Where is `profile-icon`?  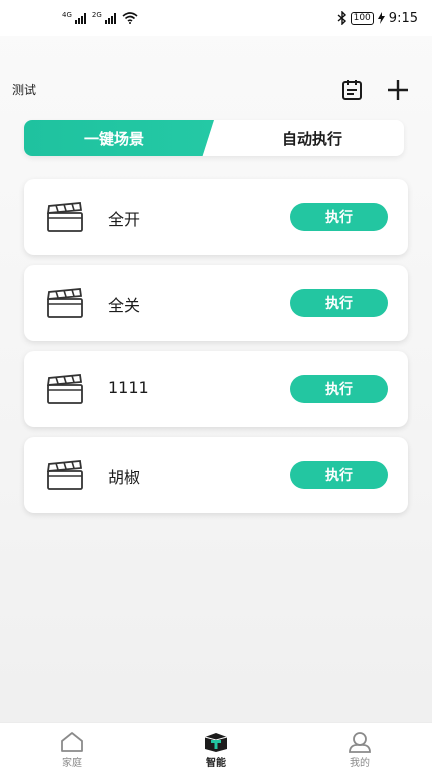
profile-icon is located at coordinates (360, 742).